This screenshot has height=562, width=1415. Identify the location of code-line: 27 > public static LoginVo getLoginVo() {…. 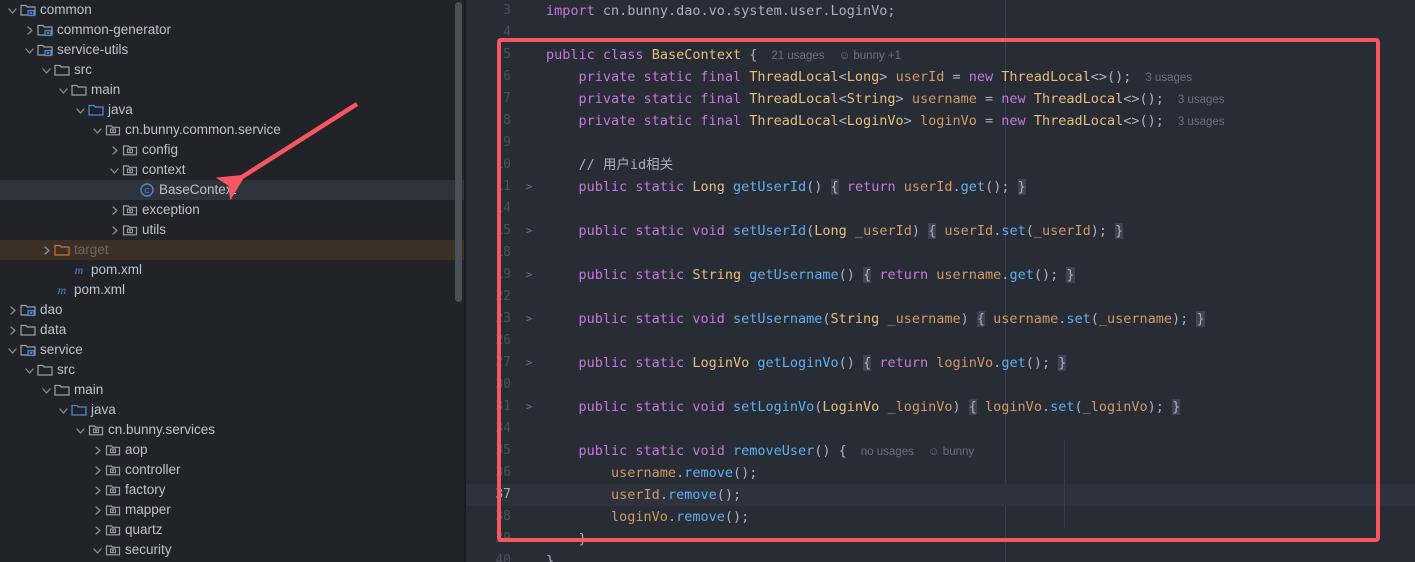
(940, 363).